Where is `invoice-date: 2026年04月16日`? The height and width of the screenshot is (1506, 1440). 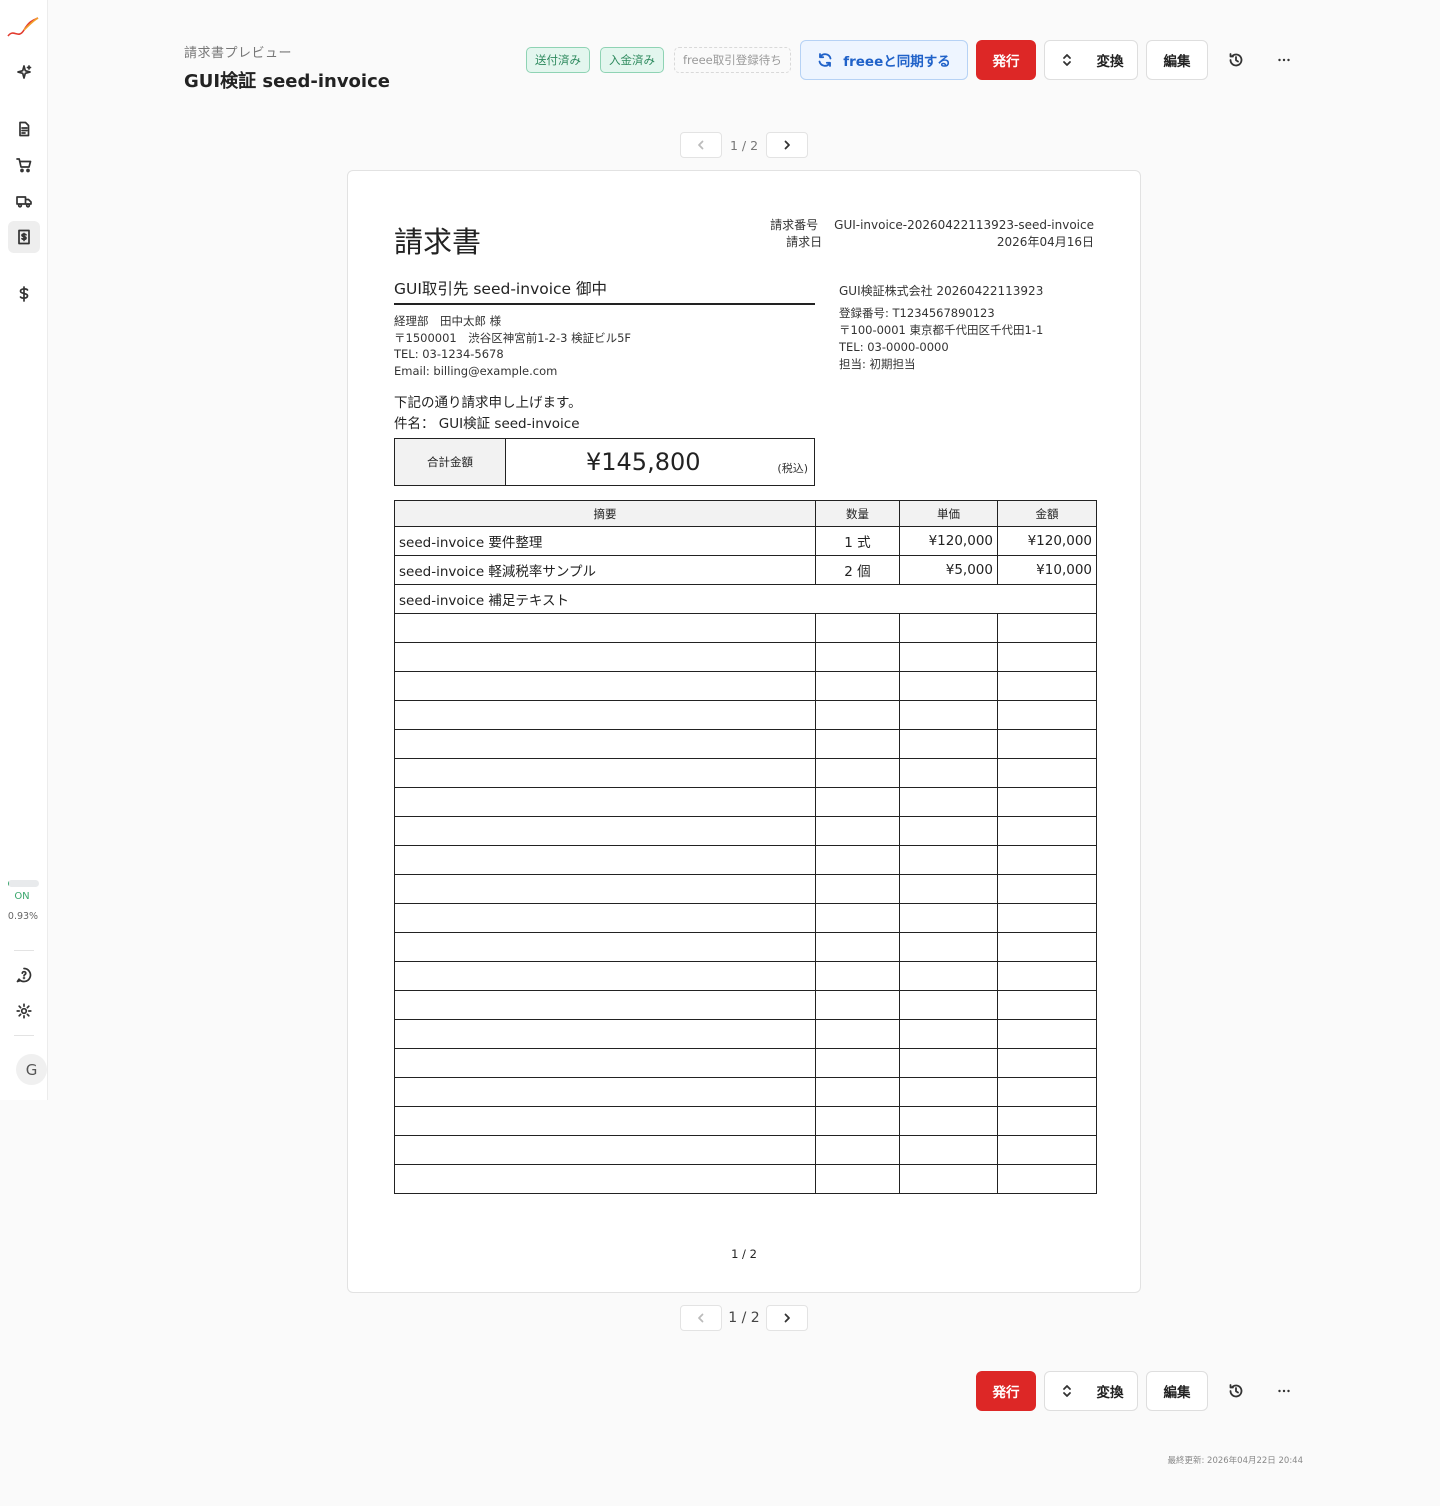
invoice-date: 2026年04月16日 is located at coordinates (1045, 242).